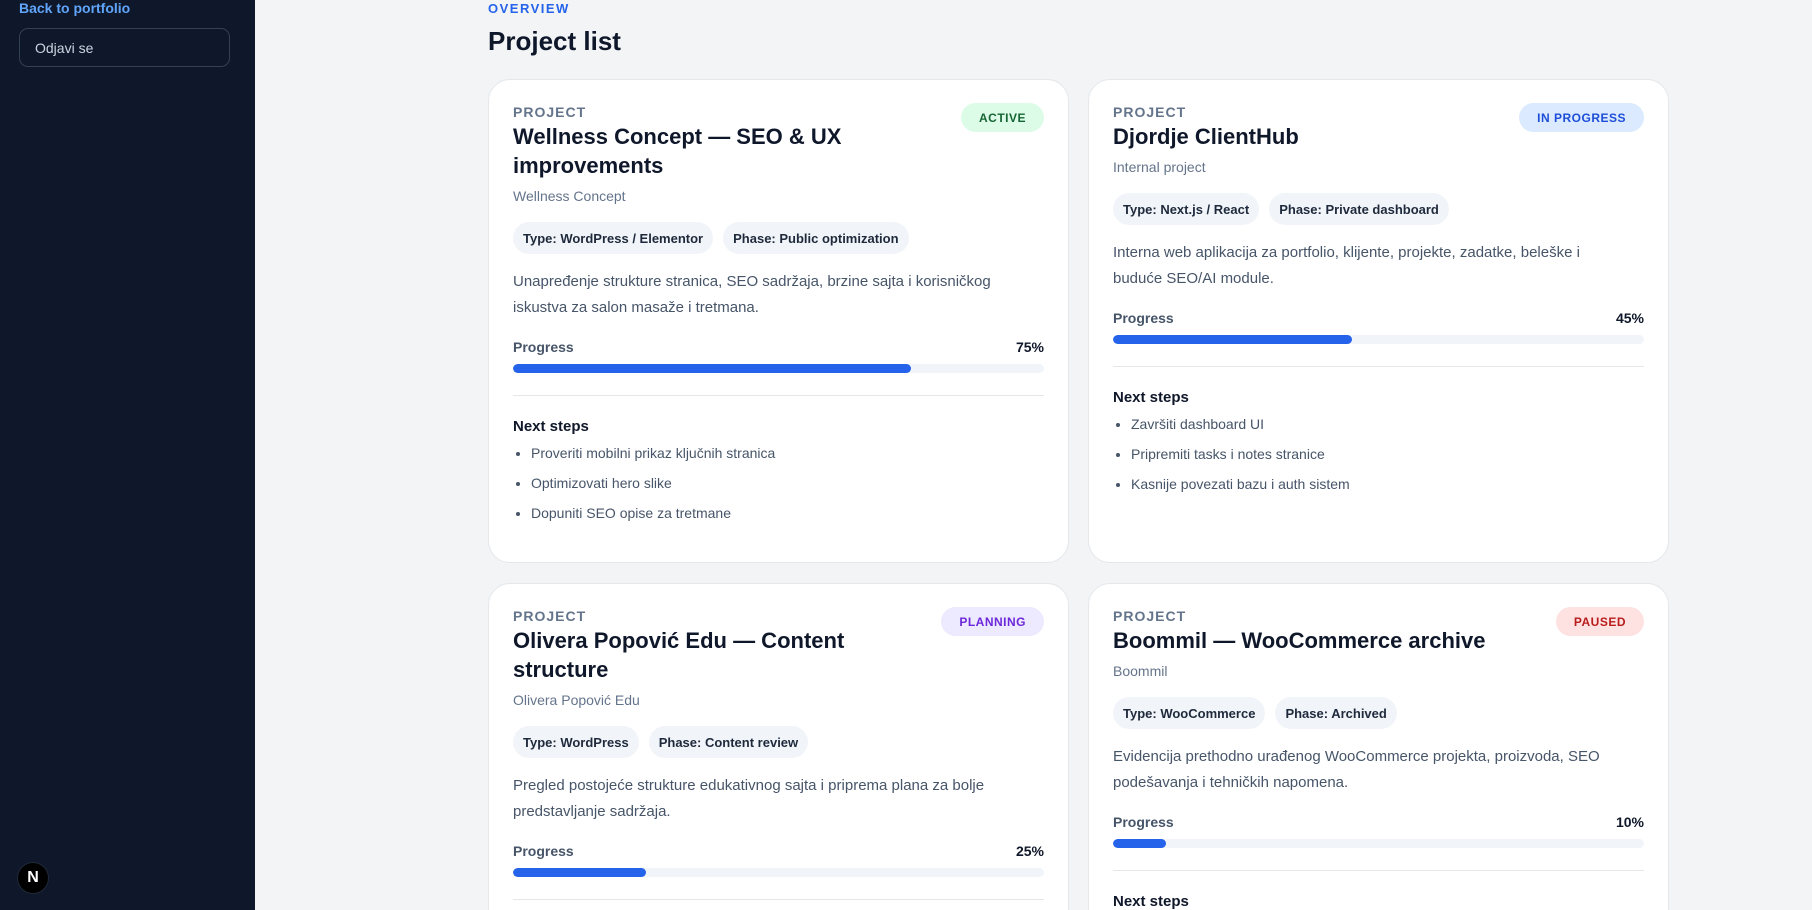 The width and height of the screenshot is (1812, 910). Describe the element at coordinates (1378, 822) in the screenshot. I see `progress-row: Progress 10%` at that location.